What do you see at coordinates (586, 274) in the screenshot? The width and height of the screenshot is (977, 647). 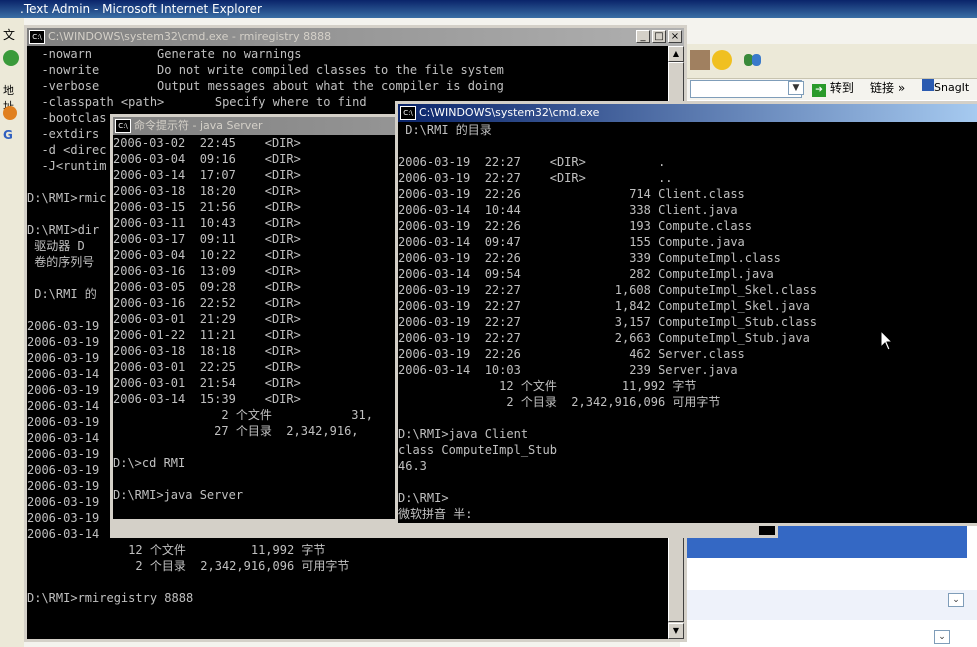 I see `console-line: 2006-03-14 09:54 282 ComputeImpl.java` at bounding box center [586, 274].